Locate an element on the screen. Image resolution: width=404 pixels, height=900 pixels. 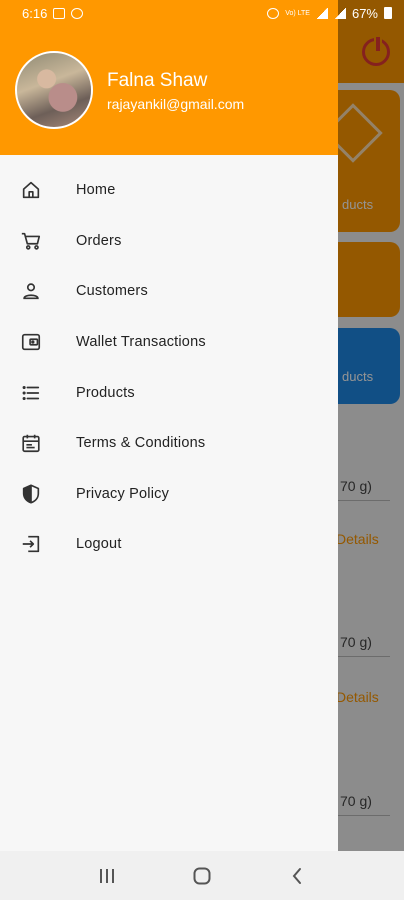
menu-item-wallet-transactions: Wallet Transactions is located at coordinates (169, 342).